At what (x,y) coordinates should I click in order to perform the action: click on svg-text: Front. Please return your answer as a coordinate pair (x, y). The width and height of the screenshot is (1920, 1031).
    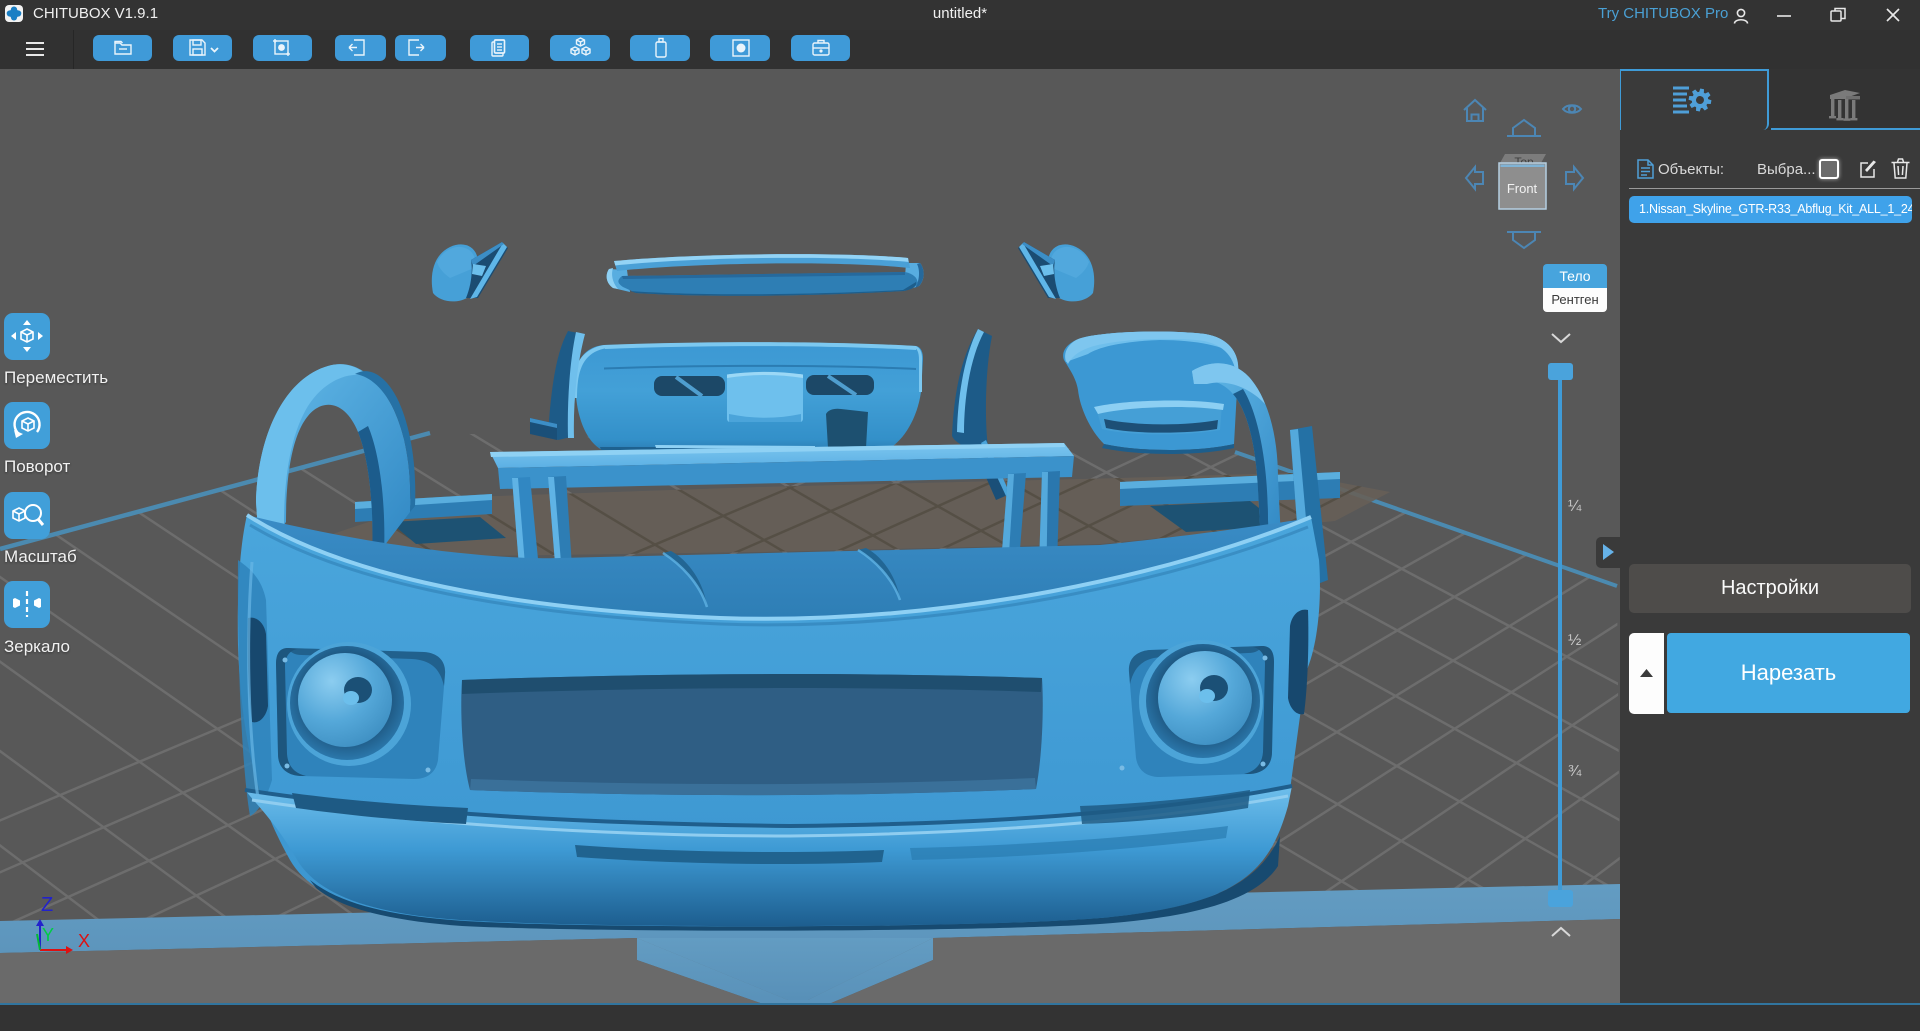
    Looking at the image, I should click on (1522, 188).